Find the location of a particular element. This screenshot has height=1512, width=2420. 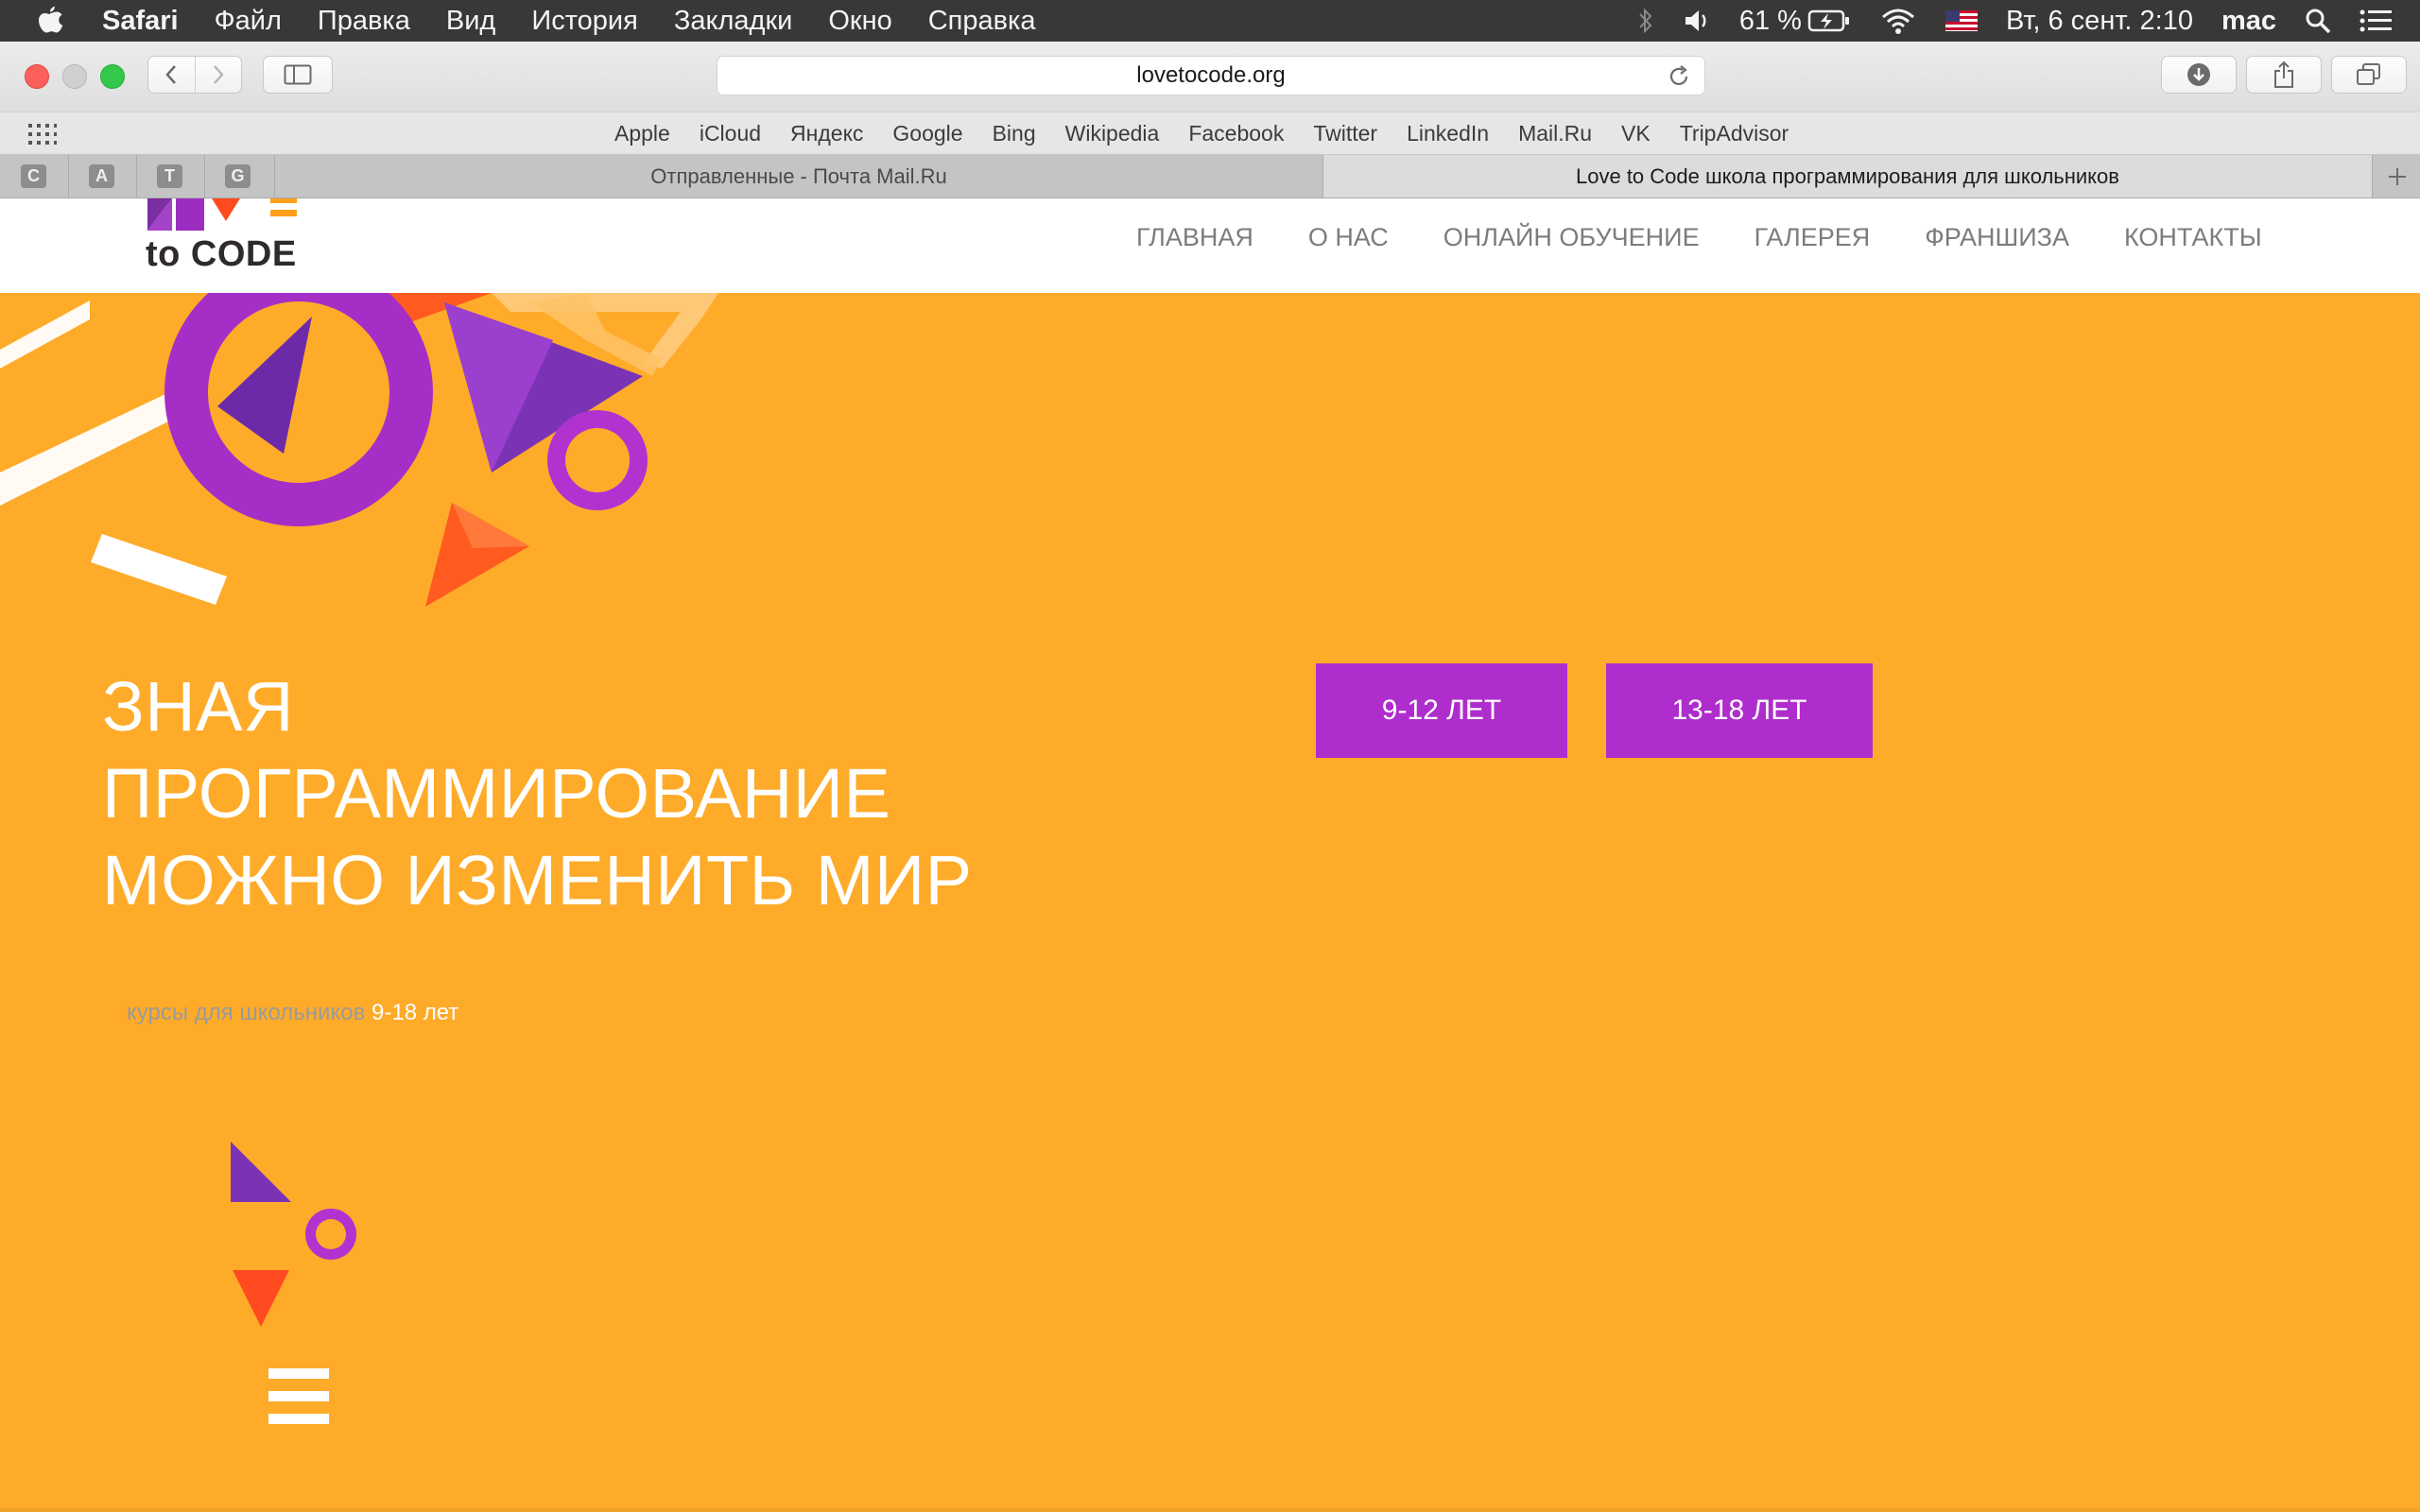

age-9-12-button: 9-12 ЛЕТ is located at coordinates (1441, 710).